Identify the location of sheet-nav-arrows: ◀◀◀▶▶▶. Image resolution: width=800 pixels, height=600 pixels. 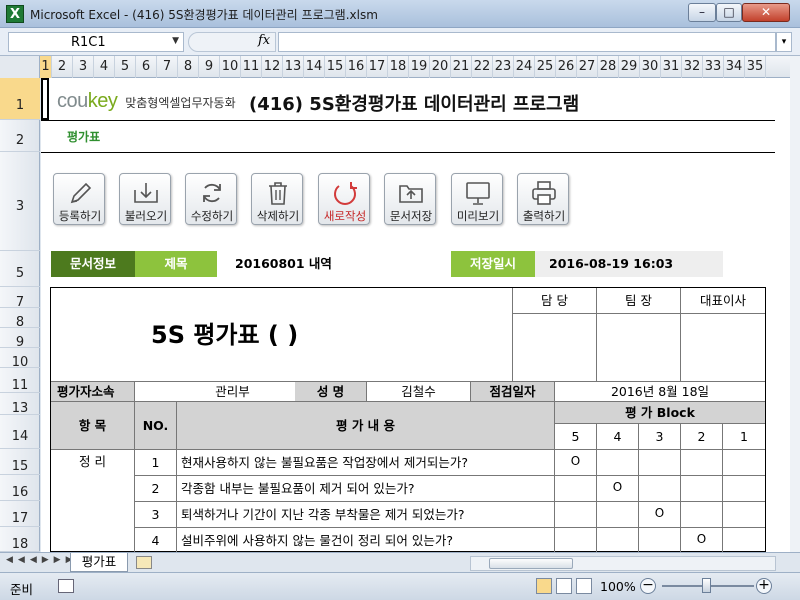
(42, 560).